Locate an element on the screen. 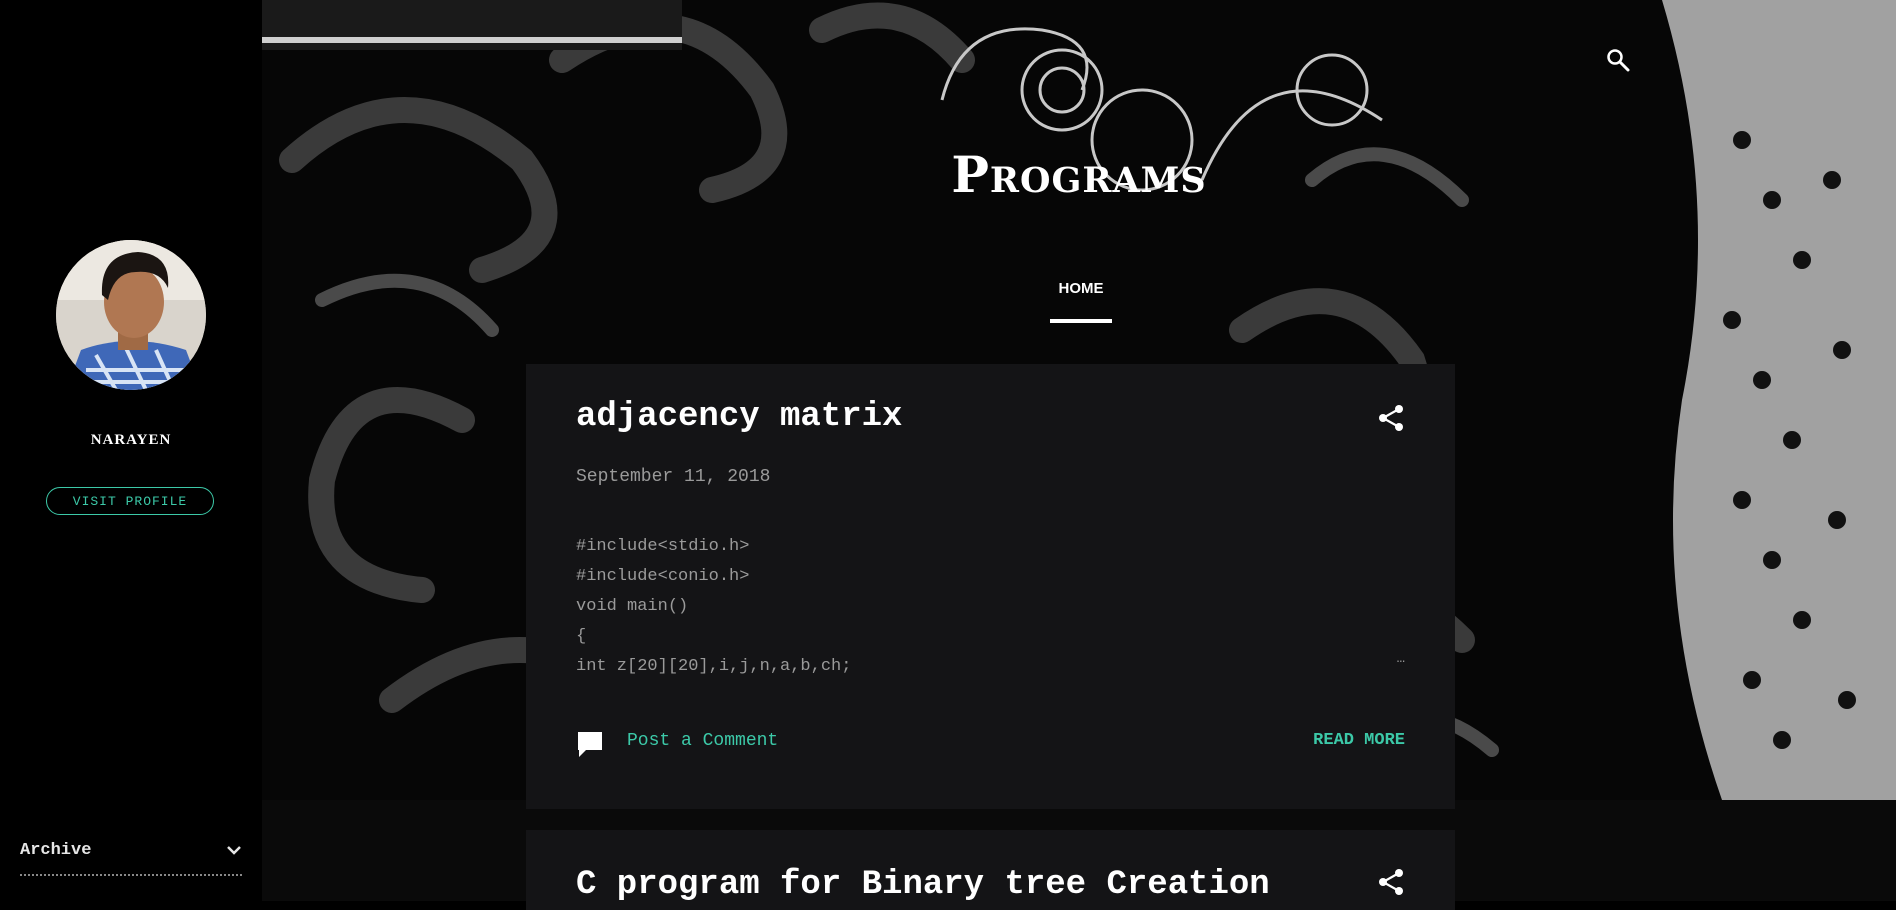 This screenshot has width=1896, height=910. snippet-line: void main() is located at coordinates (632, 606).